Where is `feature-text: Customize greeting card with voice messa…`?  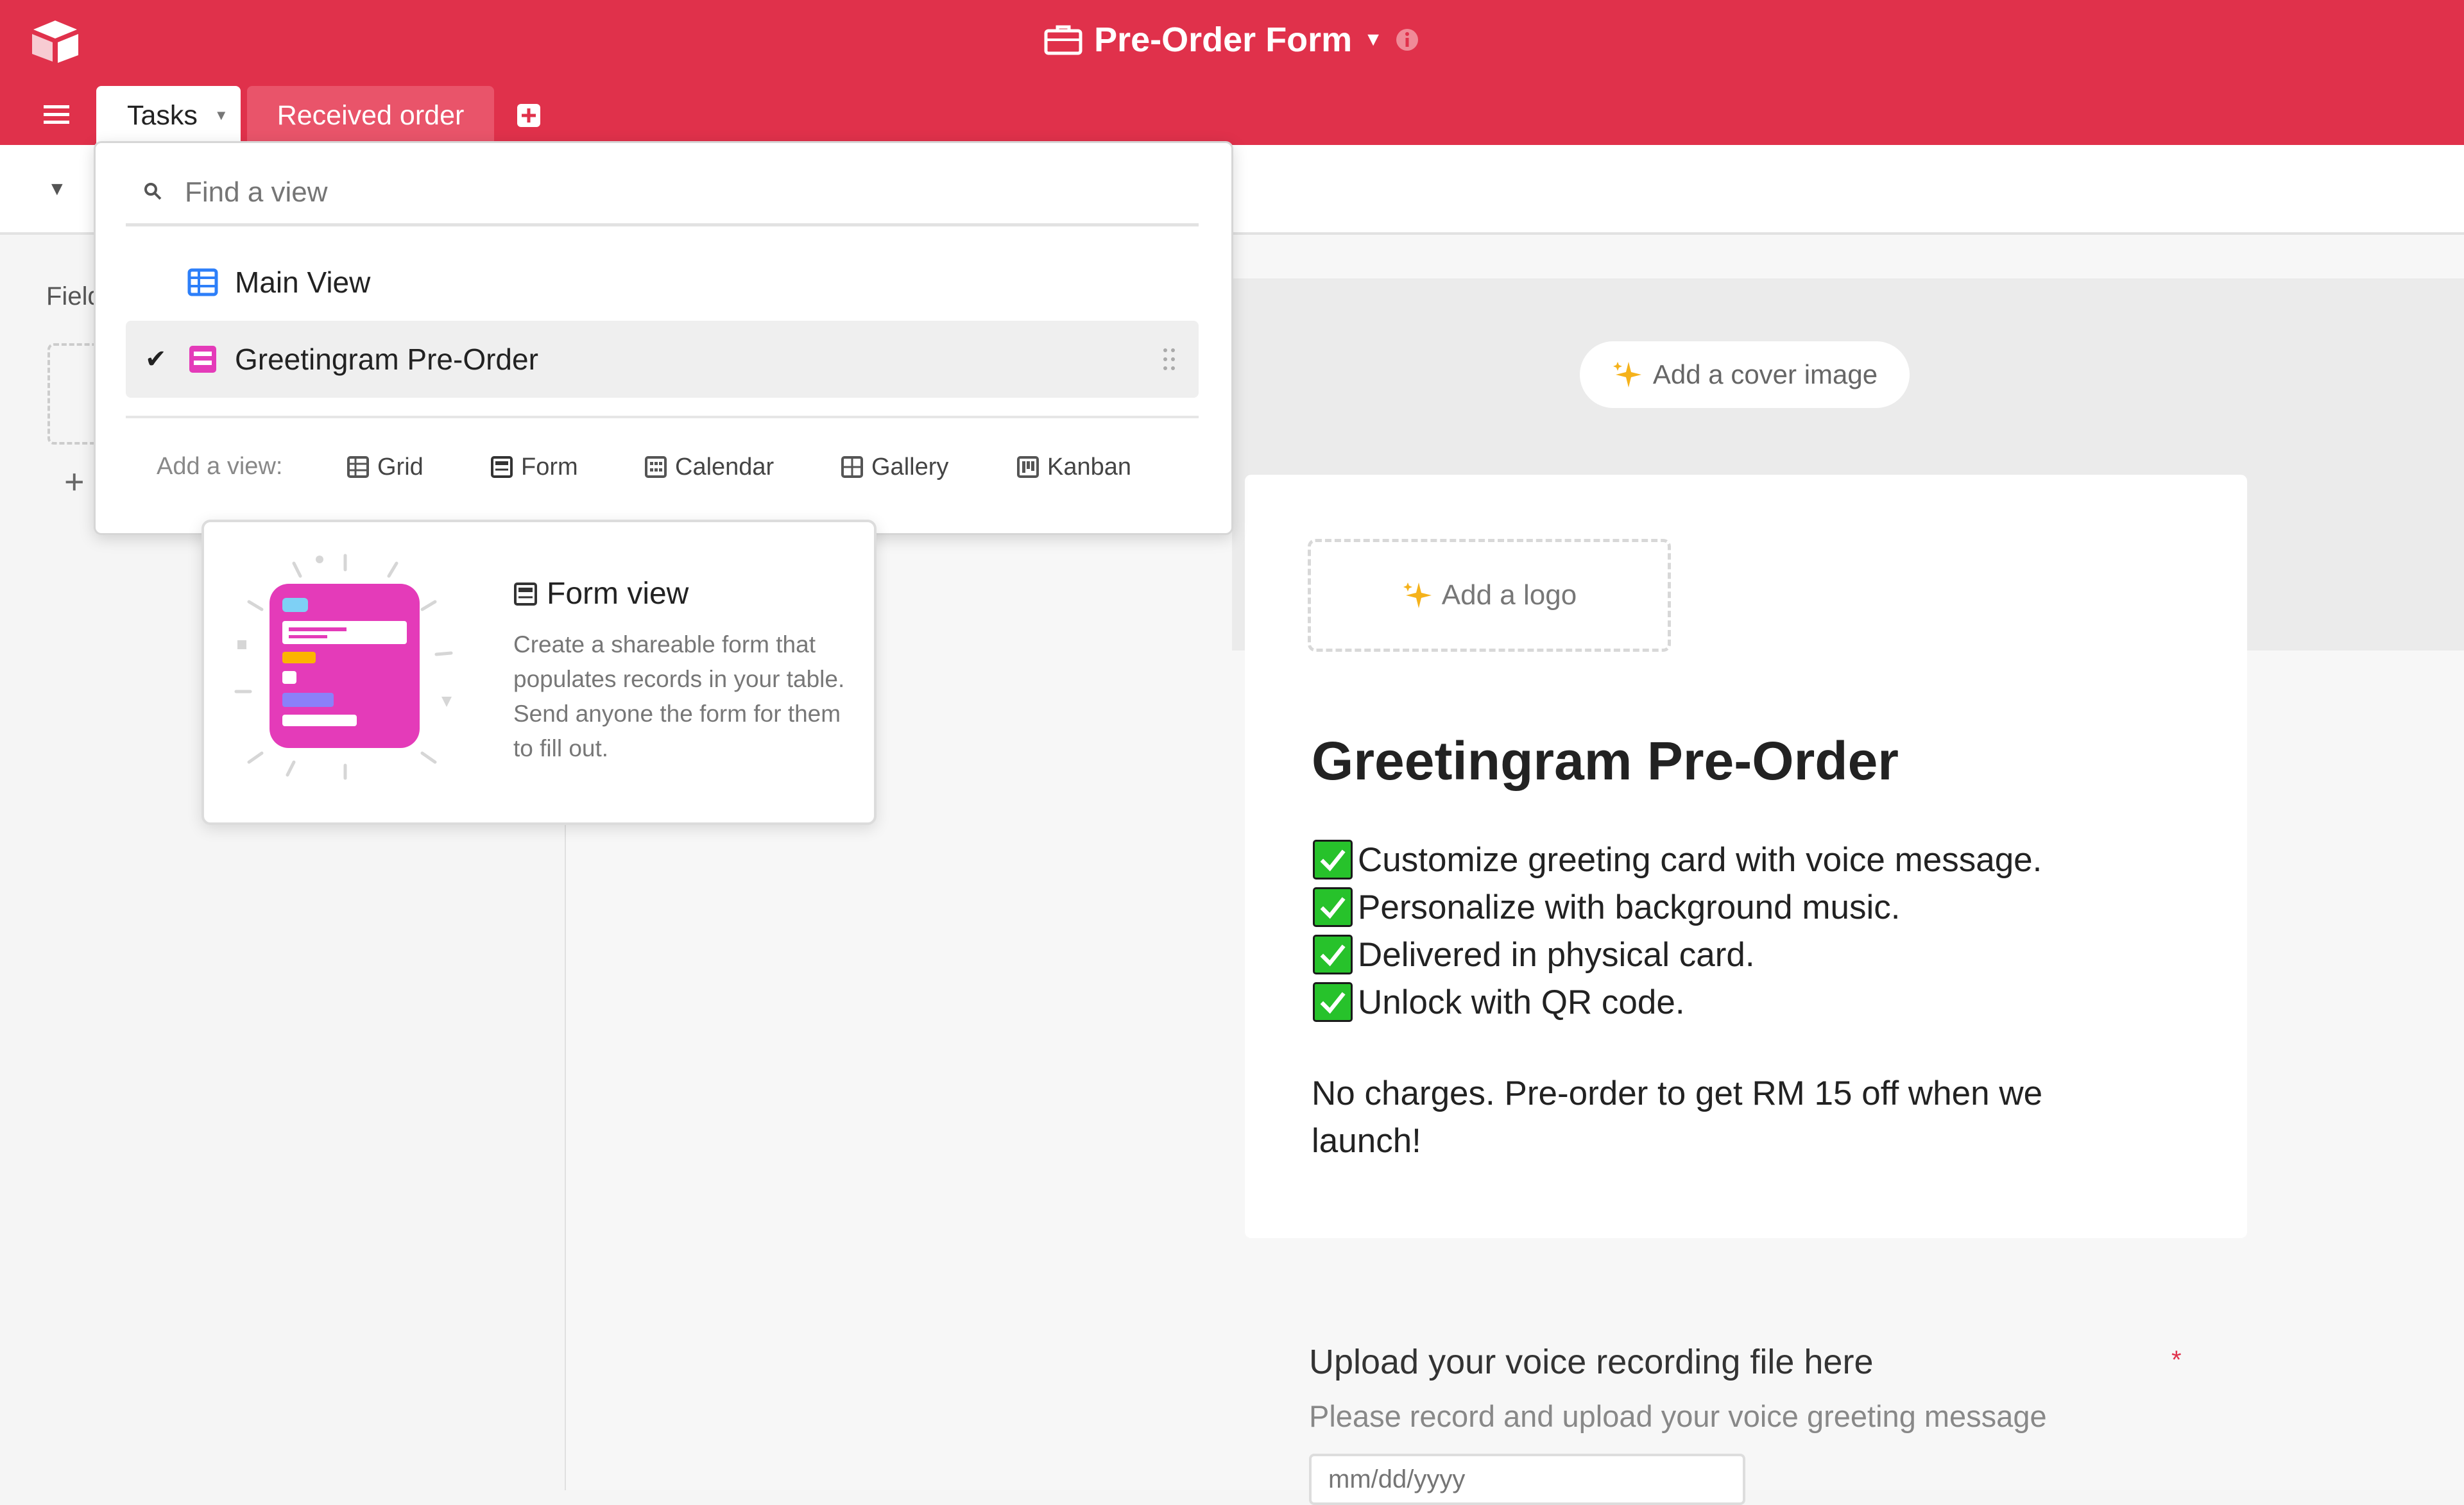 feature-text: Customize greeting card with voice messa… is located at coordinates (1700, 859).